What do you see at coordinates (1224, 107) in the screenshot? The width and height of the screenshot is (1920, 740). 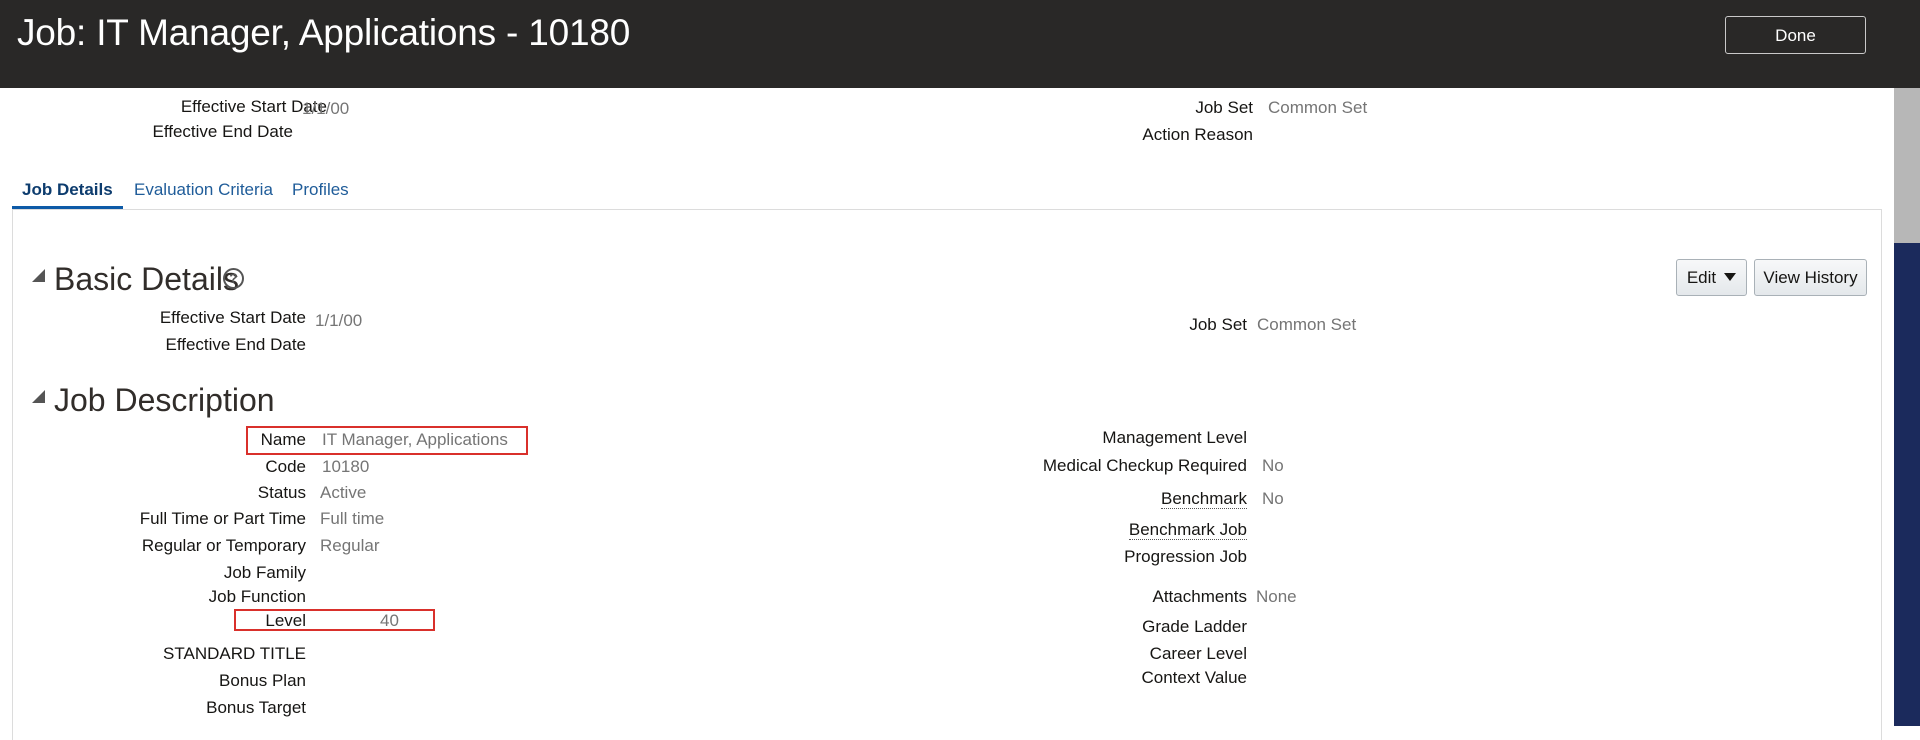 I see `top-job-set-label: Job Set` at bounding box center [1224, 107].